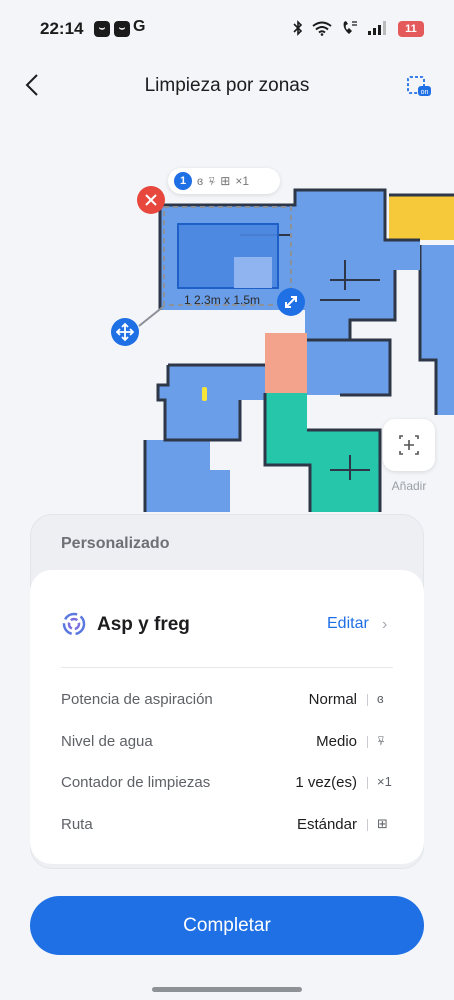 This screenshot has width=454, height=1000. Describe the element at coordinates (291, 302) in the screenshot. I see `resize-arrows-icon` at that location.